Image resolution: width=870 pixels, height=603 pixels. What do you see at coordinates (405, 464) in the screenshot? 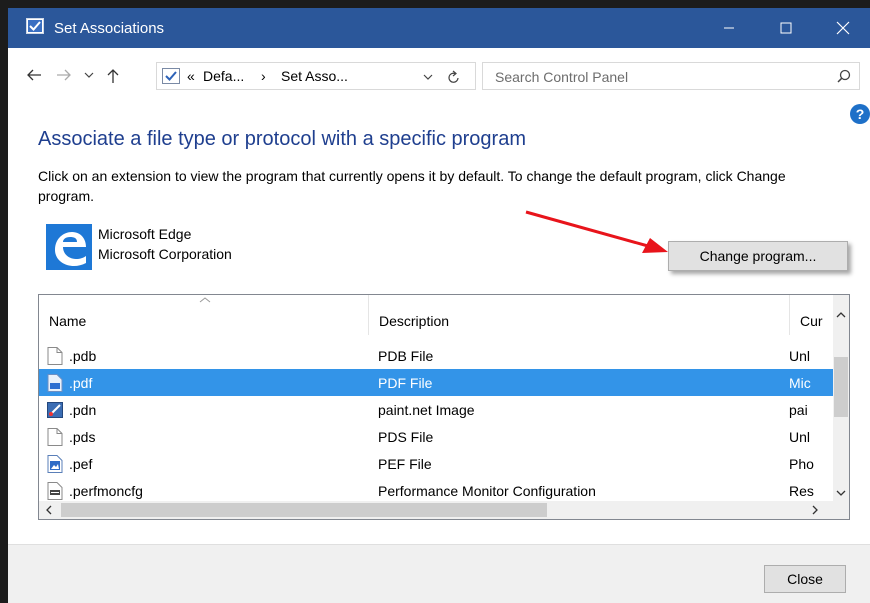
I see `list-item-description: PEF File` at bounding box center [405, 464].